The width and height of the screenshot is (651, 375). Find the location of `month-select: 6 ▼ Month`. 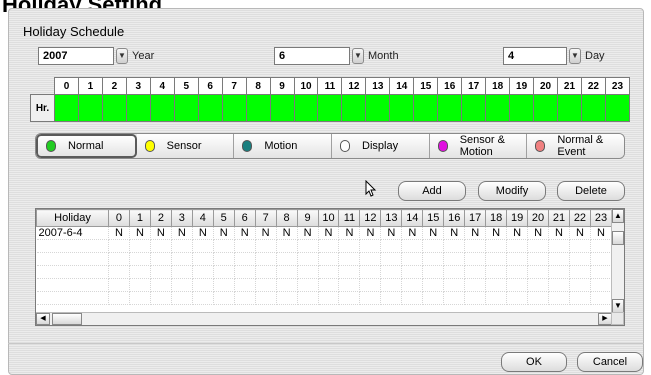

month-select: 6 ▼ Month is located at coordinates (336, 56).